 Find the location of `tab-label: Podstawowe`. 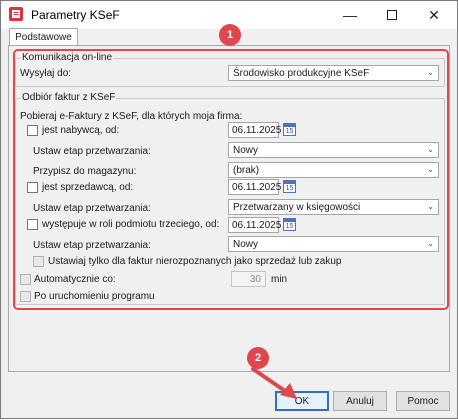

tab-label: Podstawowe is located at coordinates (43, 37).